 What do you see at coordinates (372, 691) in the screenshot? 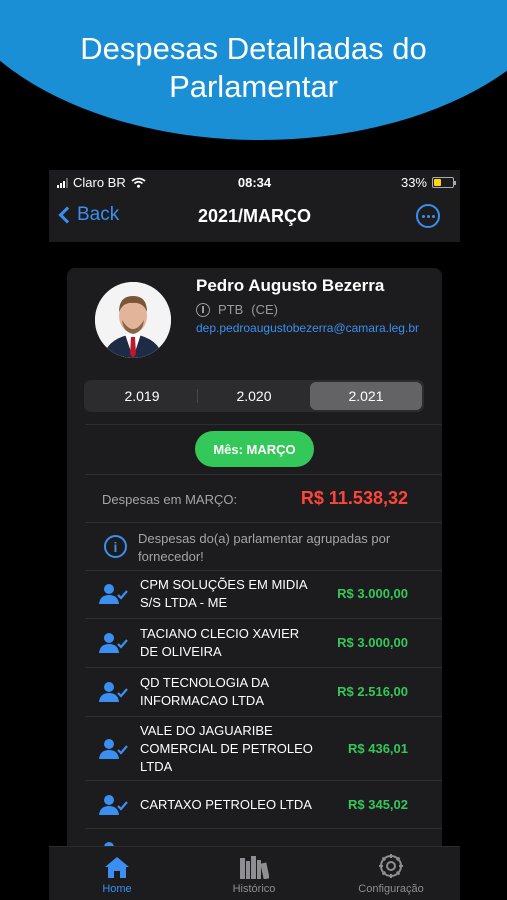
I see `supplier-amount: R$ 2.516,00` at bounding box center [372, 691].